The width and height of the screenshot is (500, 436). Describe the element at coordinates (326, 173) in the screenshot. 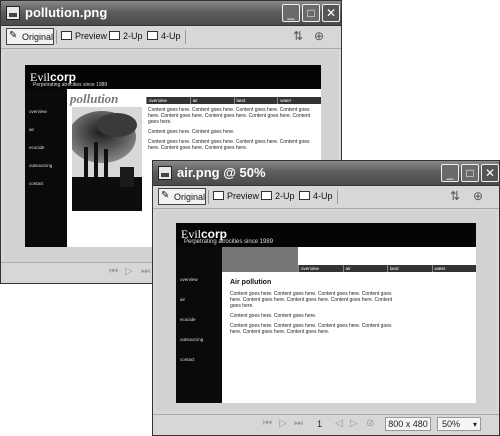

I see `window-titlebar: air.png @ 50% _ □ ✕` at that location.